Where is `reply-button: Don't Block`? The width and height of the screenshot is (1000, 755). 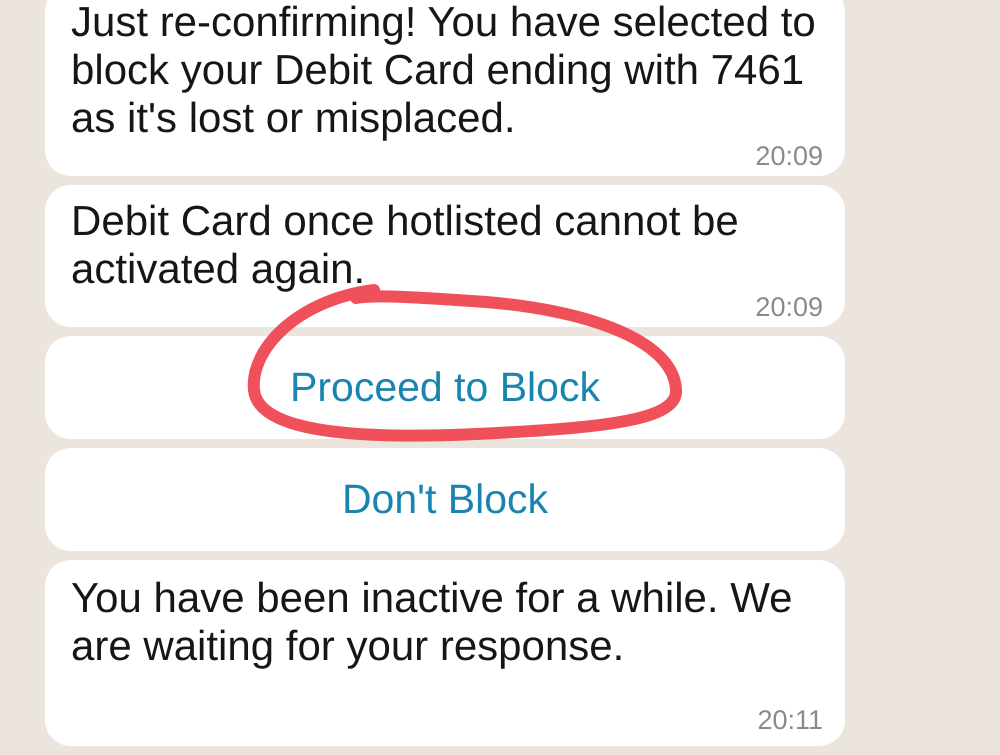
reply-button: Don't Block is located at coordinates (445, 499).